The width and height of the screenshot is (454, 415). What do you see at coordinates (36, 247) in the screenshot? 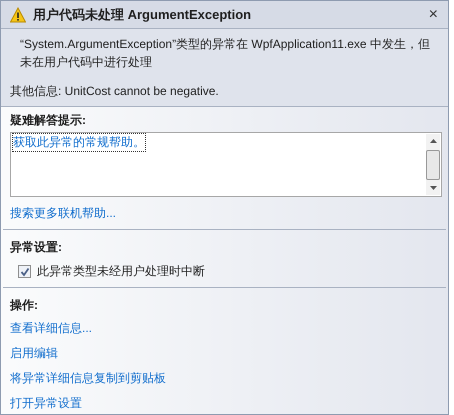
I see `section-heading: 异常设置:` at bounding box center [36, 247].